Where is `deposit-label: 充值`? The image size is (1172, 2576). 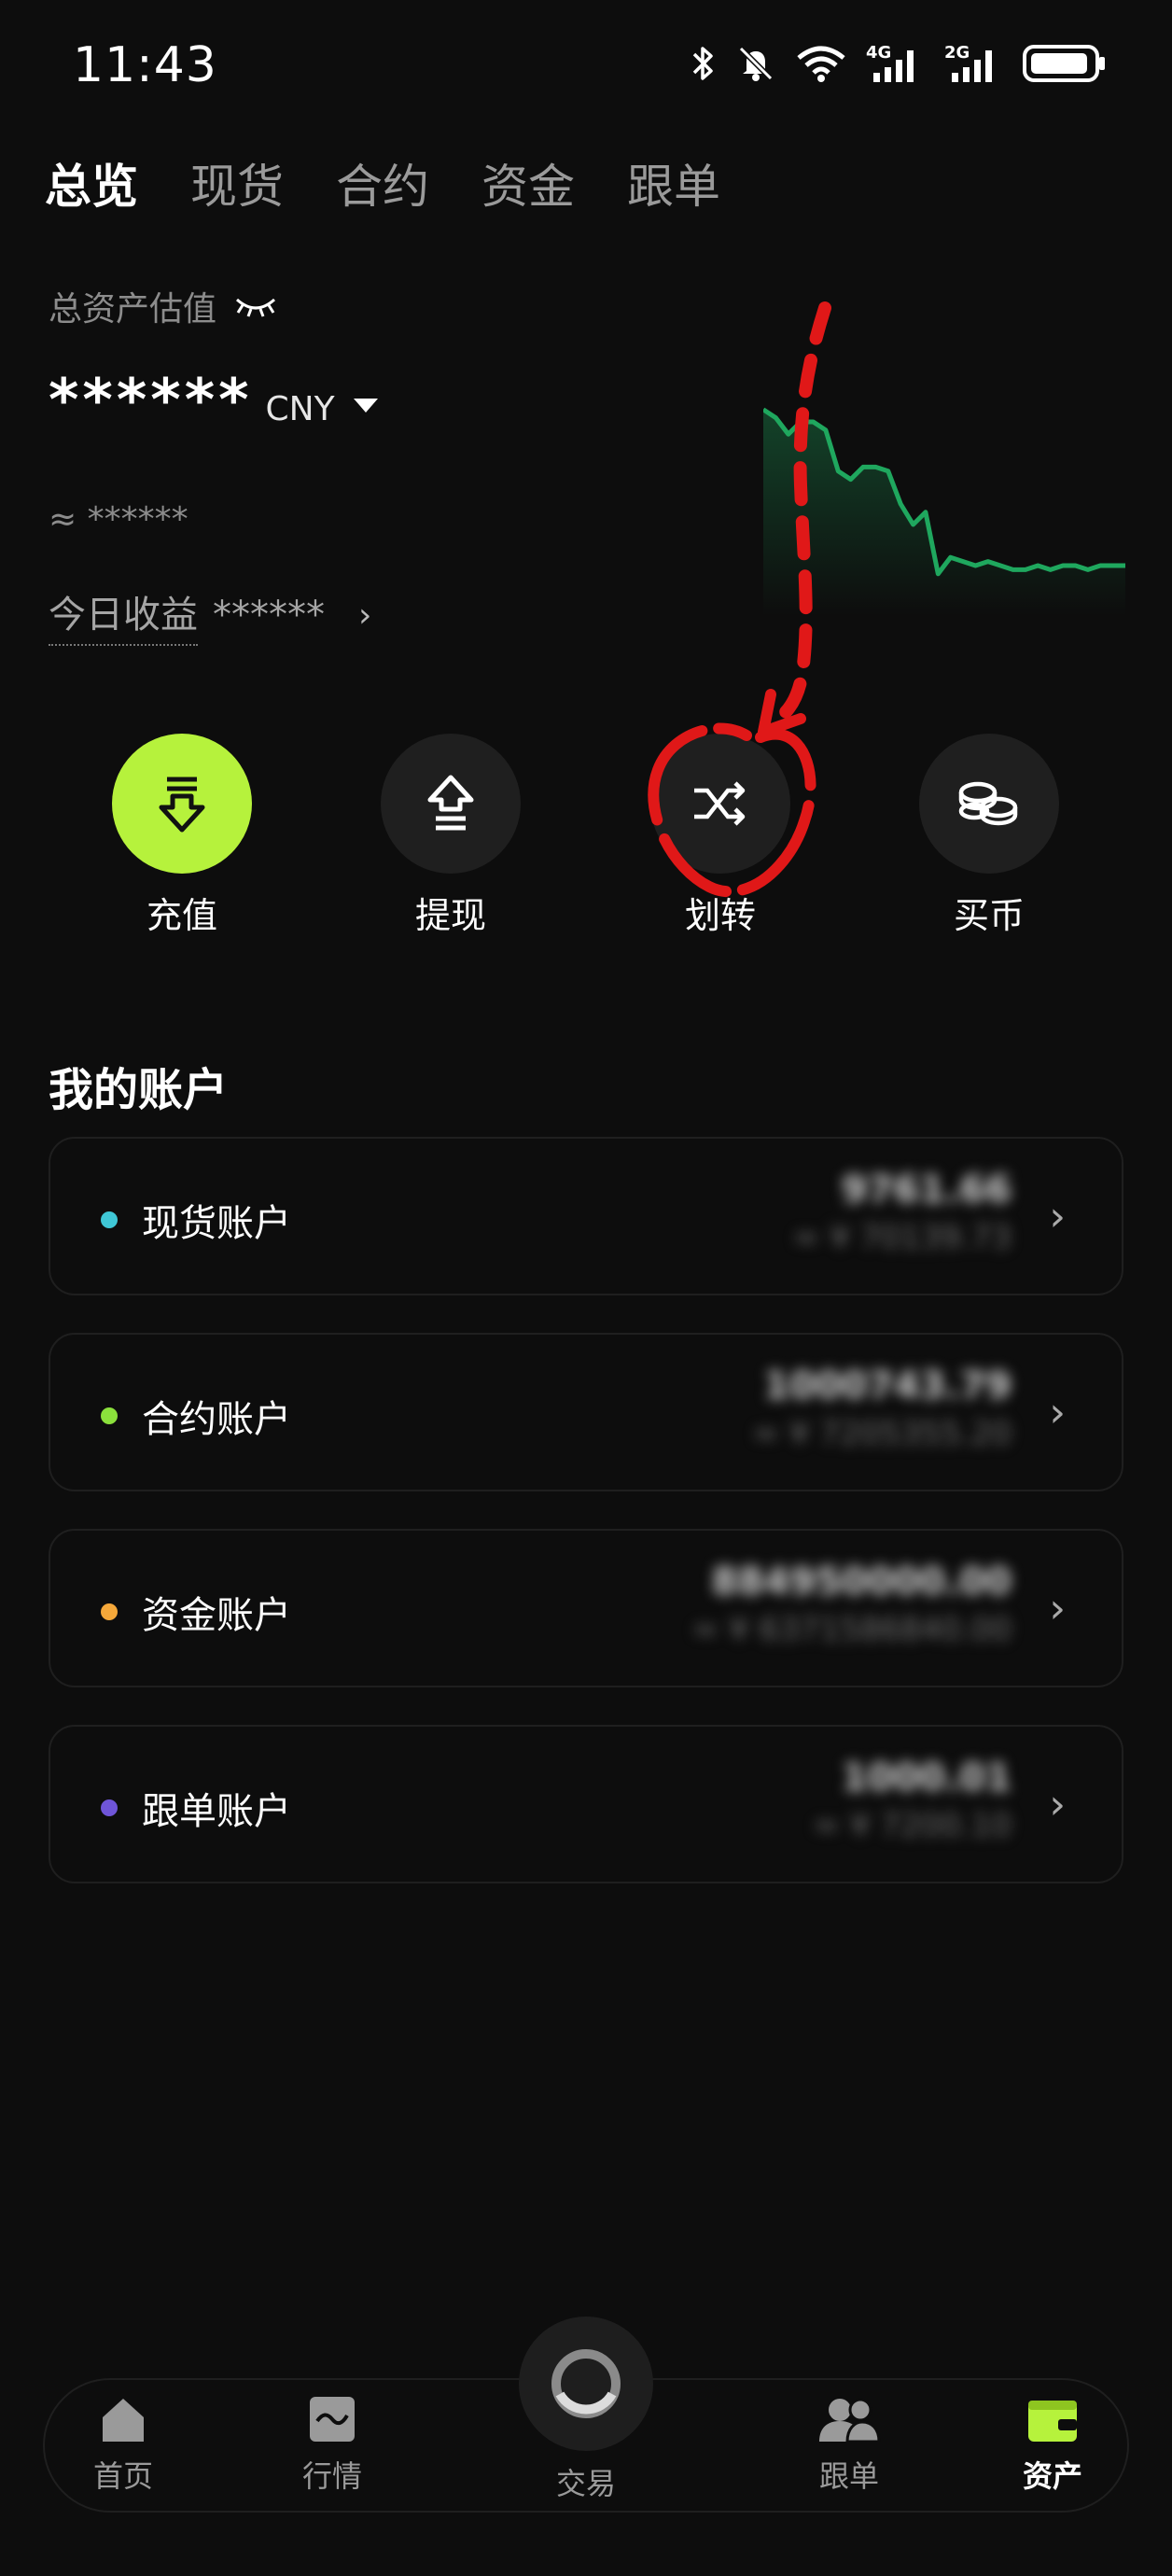 deposit-label: 充值 is located at coordinates (181, 915).